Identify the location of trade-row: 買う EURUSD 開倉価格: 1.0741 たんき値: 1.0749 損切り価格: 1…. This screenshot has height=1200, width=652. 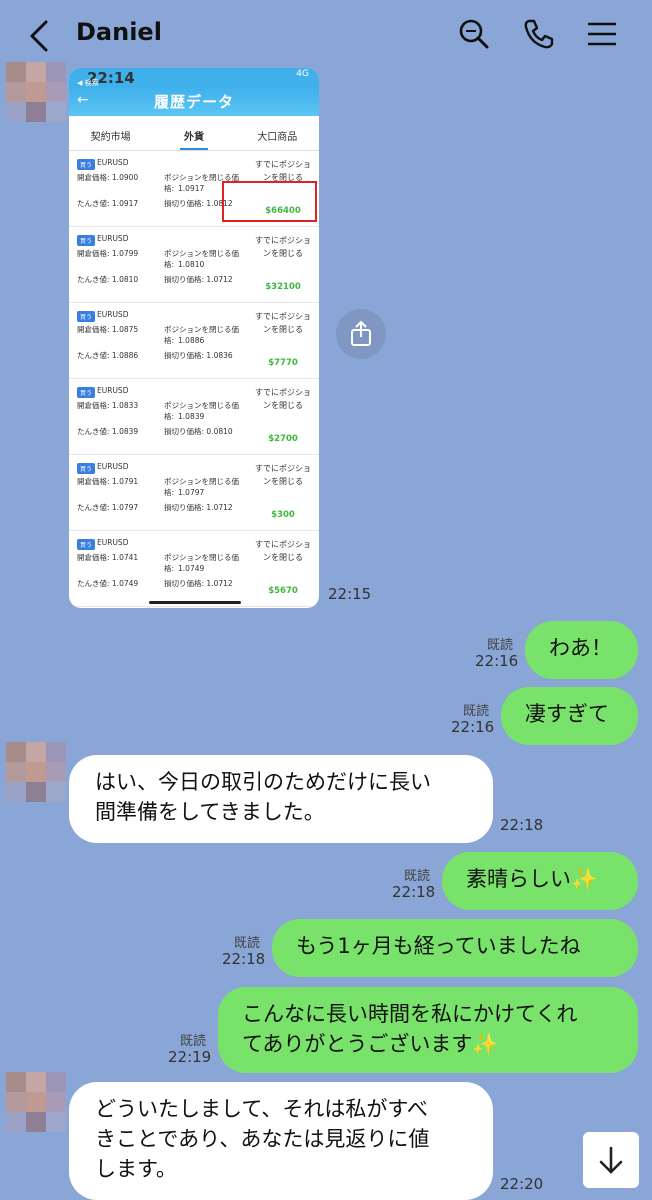
(194, 569).